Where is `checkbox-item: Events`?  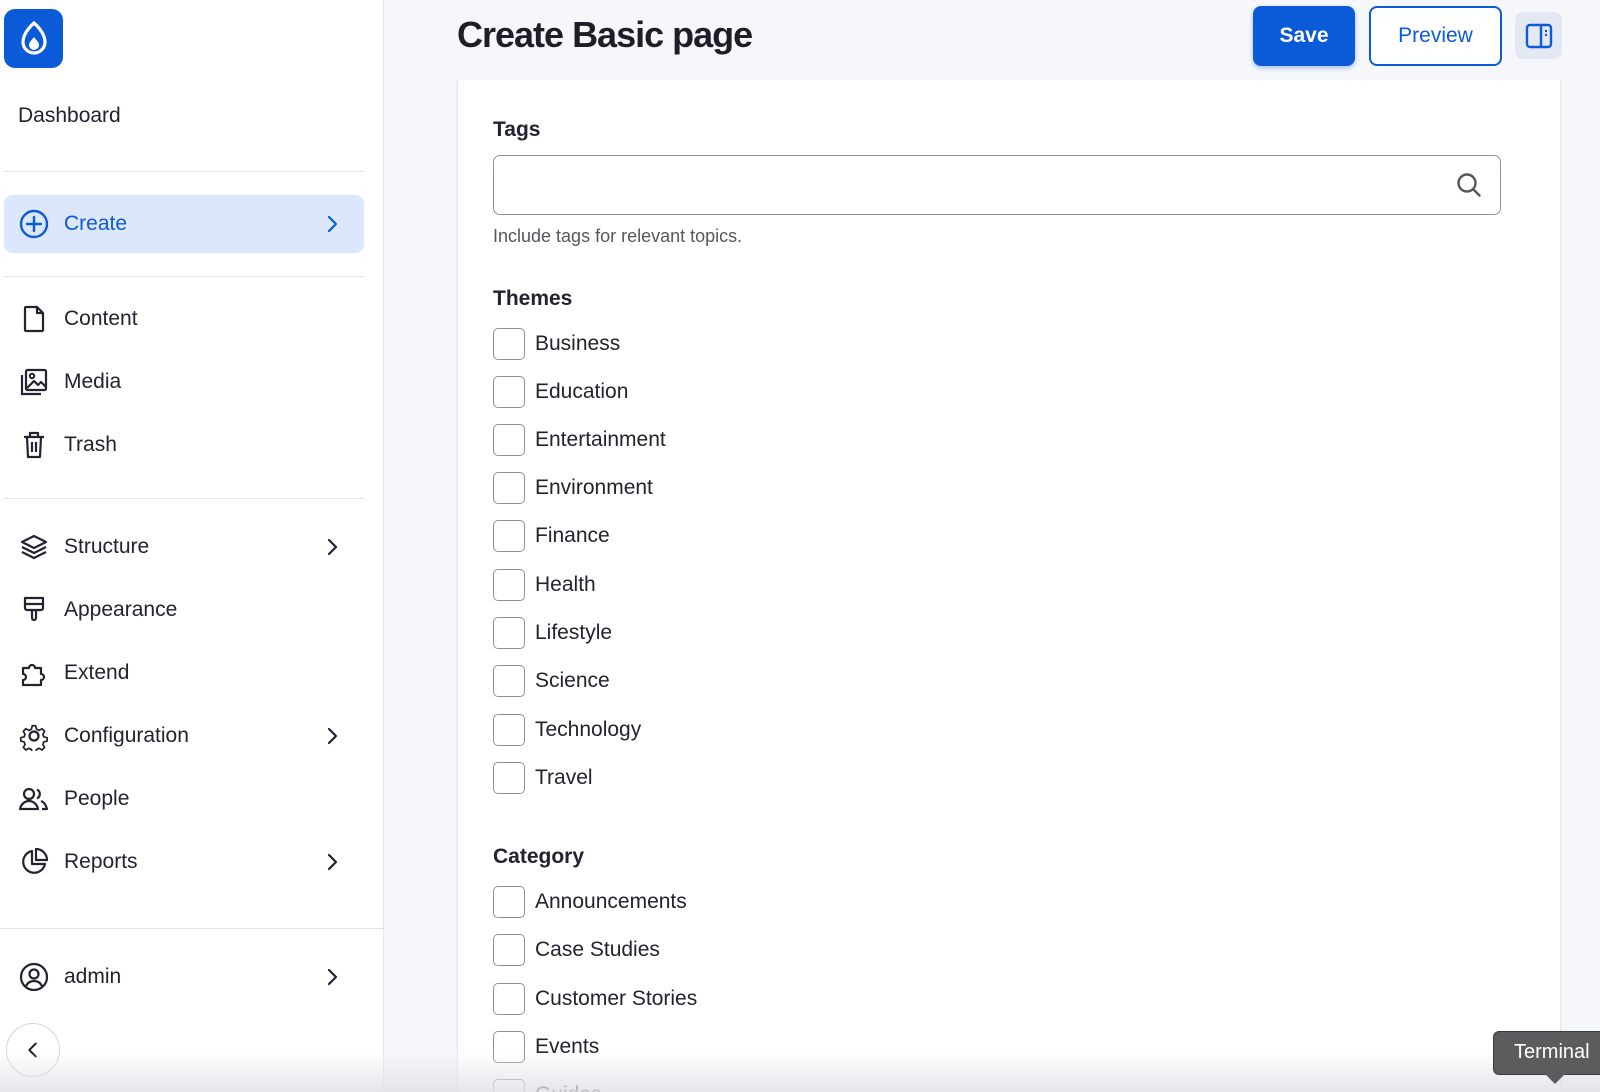
checkbox-item: Events is located at coordinates (546, 1047).